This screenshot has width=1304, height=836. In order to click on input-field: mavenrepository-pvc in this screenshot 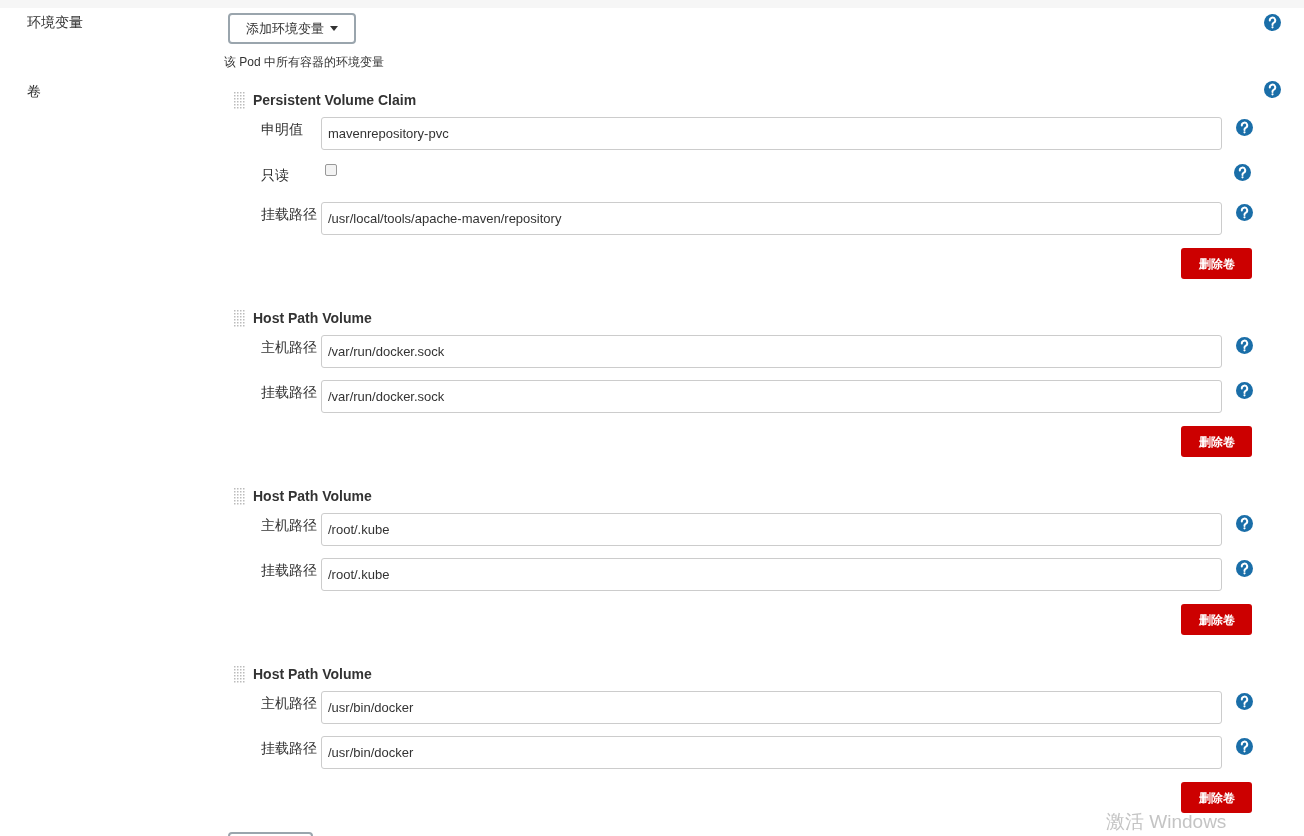, I will do `click(771, 133)`.